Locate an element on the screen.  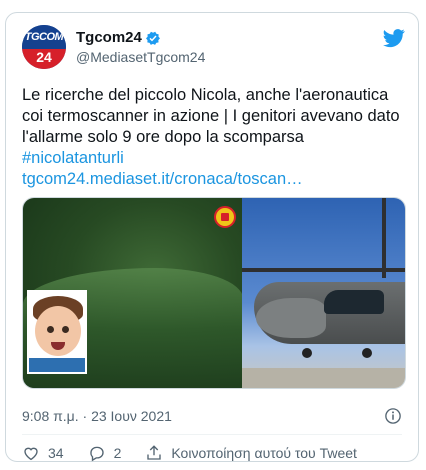
share-icon is located at coordinates (154, 452).